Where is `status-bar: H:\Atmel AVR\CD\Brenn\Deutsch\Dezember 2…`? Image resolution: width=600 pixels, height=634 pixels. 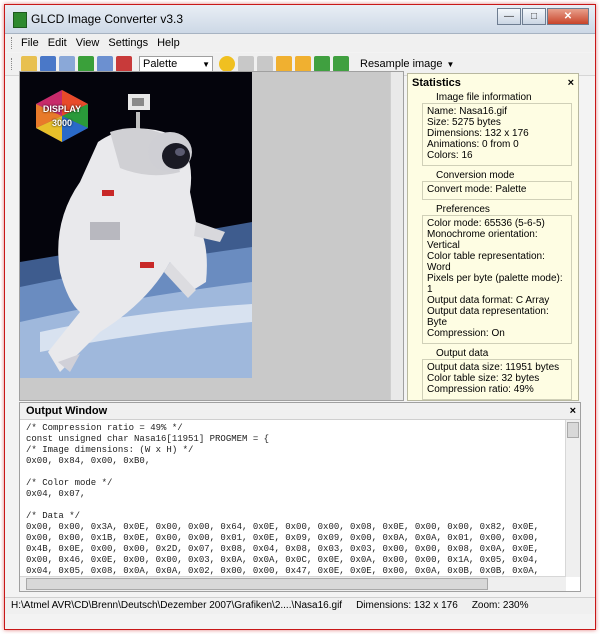 status-bar: H:\Atmel AVR\CD\Brenn\Deutsch\Dezember 2… is located at coordinates (300, 605).